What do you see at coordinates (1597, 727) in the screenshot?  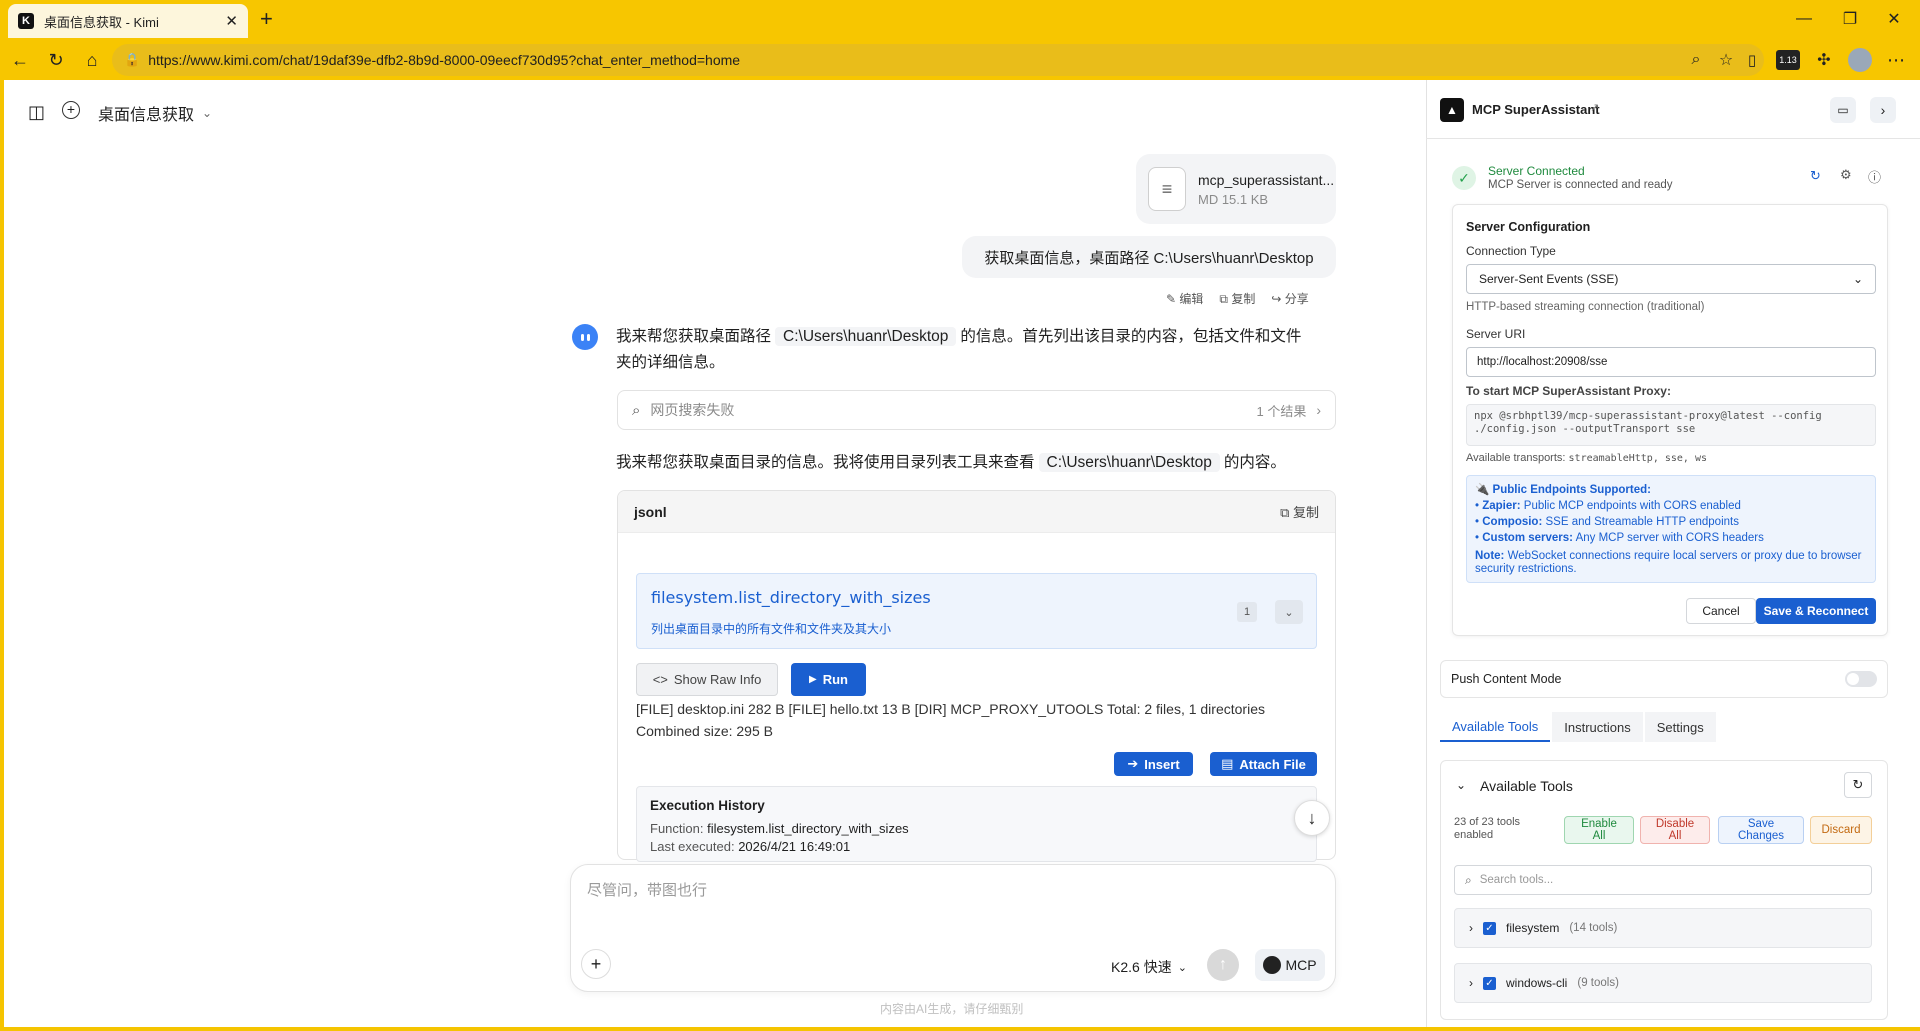 I see `tab-instructions: Instructions` at bounding box center [1597, 727].